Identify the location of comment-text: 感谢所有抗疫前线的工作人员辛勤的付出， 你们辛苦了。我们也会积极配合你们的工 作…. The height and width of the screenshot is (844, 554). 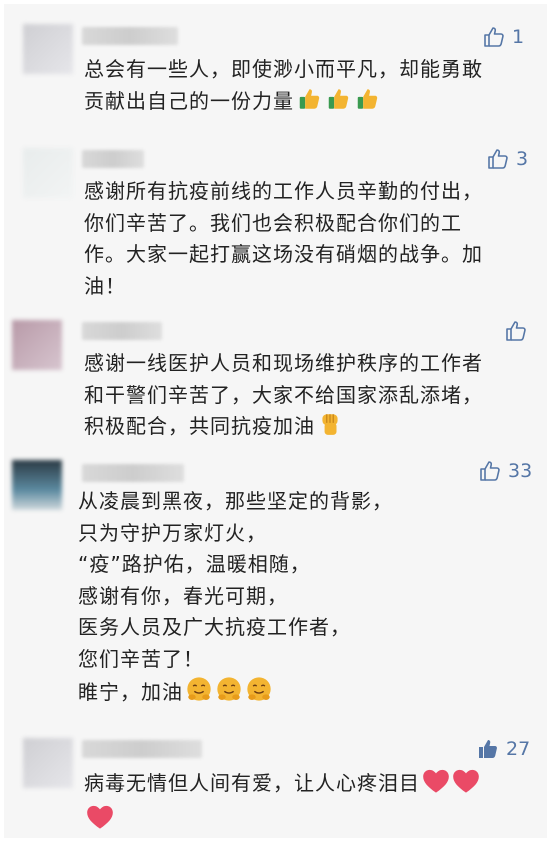
(283, 239).